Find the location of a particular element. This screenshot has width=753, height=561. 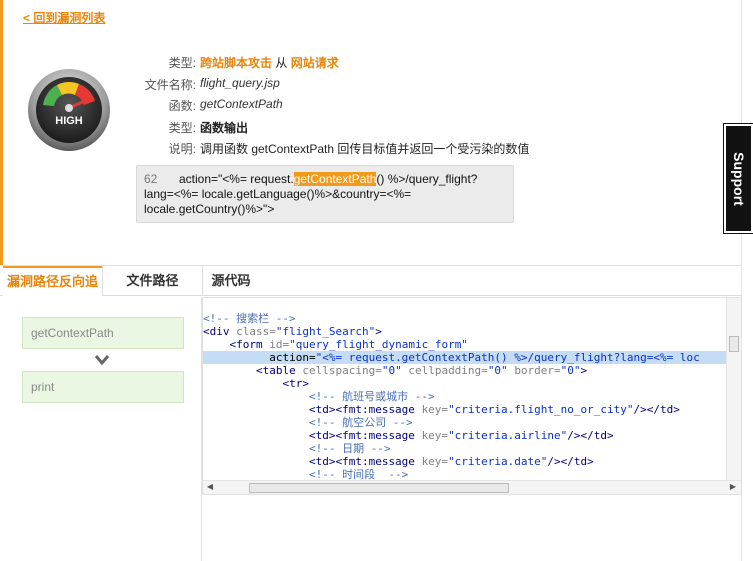

vertical-scroll-thumb is located at coordinates (734, 344).